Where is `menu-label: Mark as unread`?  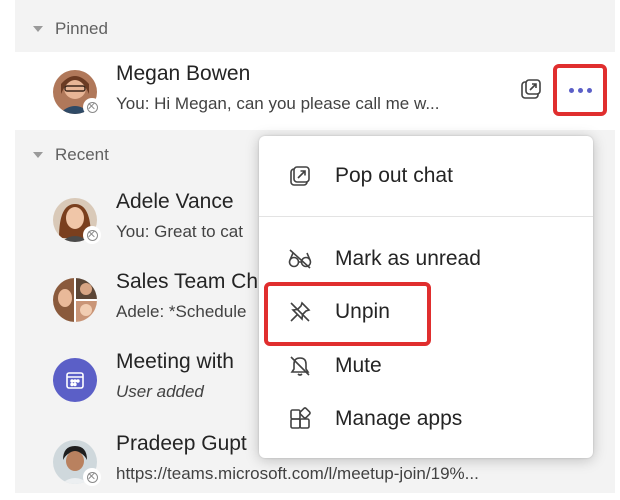 menu-label: Mark as unread is located at coordinates (408, 258).